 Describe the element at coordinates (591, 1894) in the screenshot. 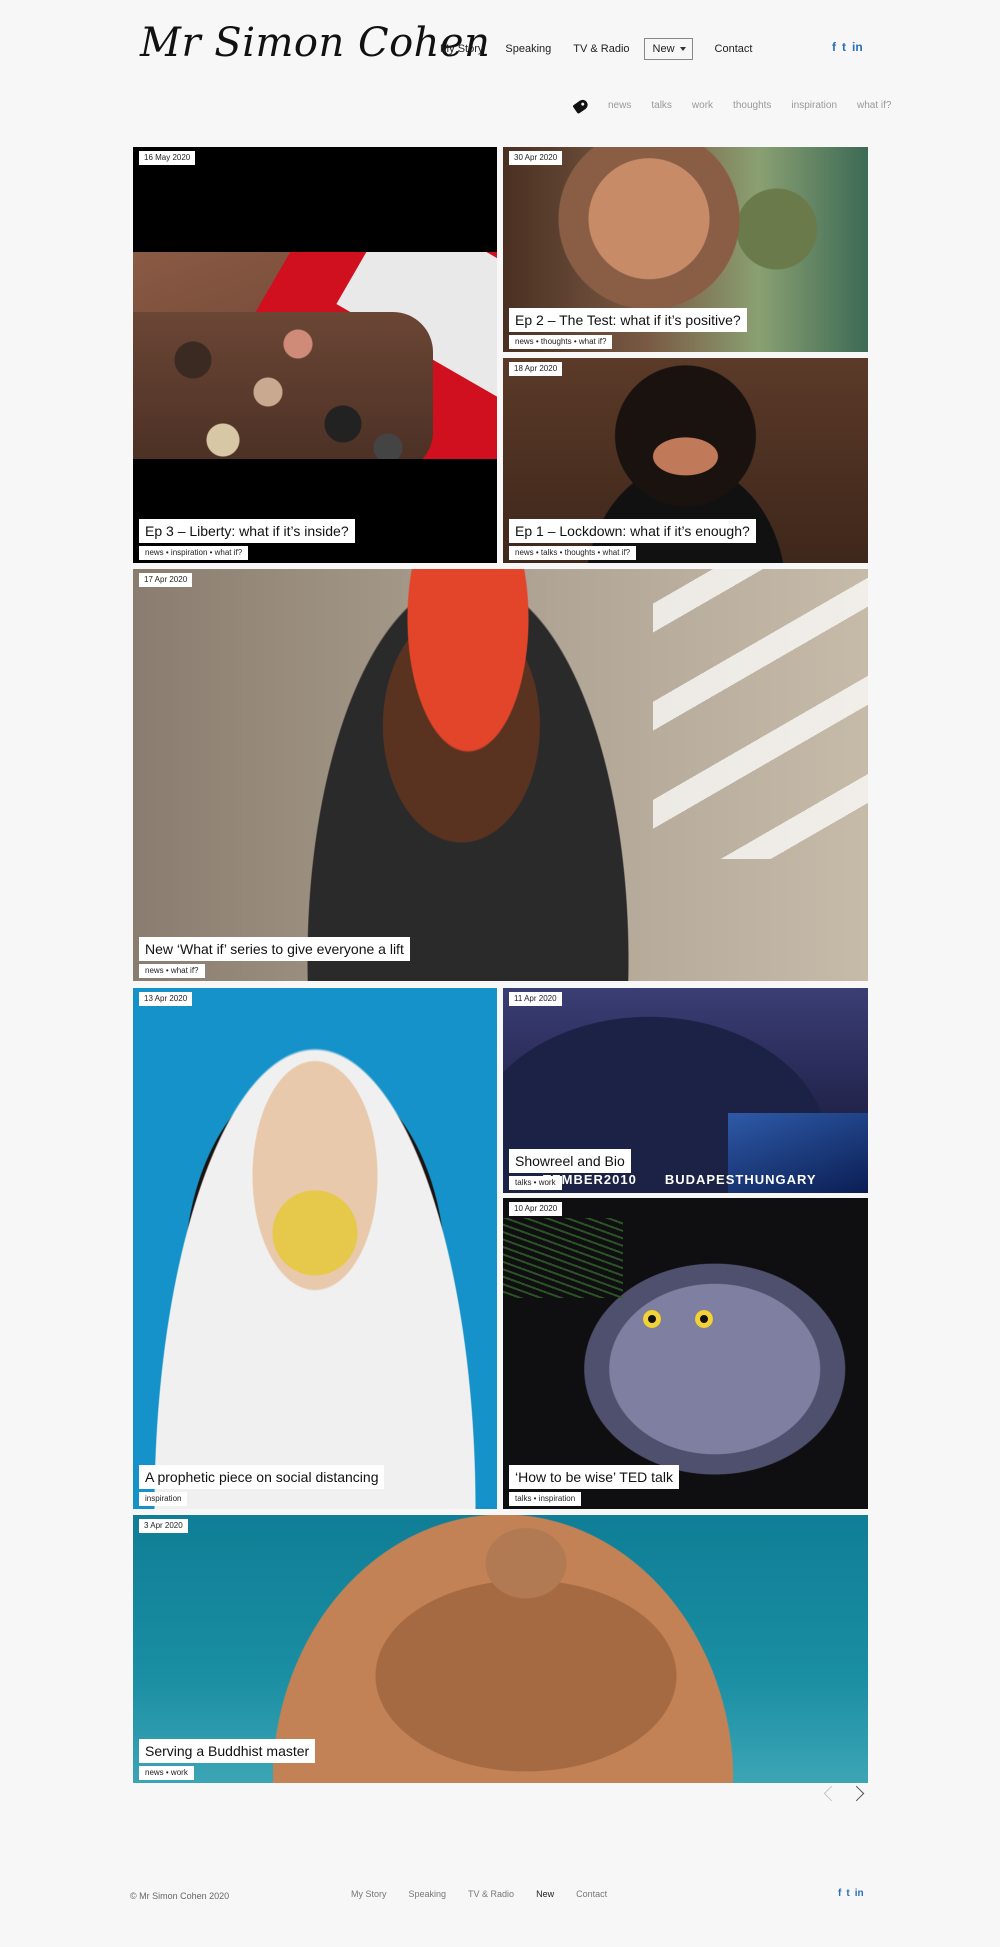

I see `footer-nav-contact: Contact` at that location.